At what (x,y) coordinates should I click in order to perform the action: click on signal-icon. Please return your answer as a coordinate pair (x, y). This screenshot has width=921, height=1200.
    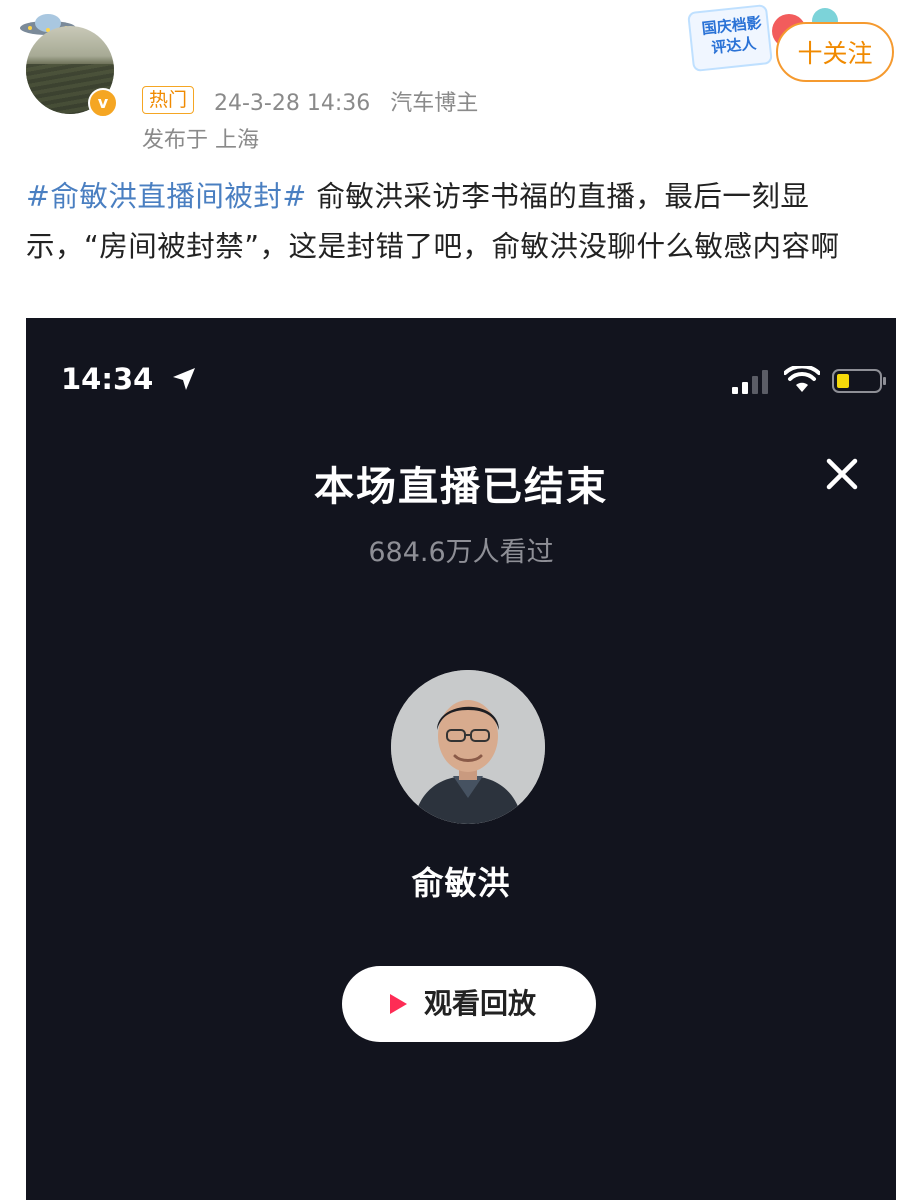
    Looking at the image, I should click on (750, 382).